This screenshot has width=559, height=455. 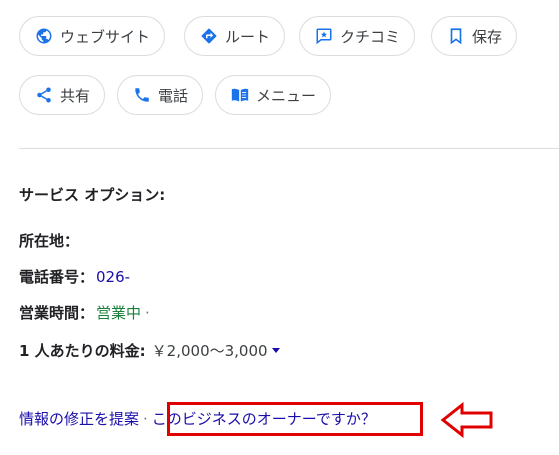 What do you see at coordinates (467, 421) in the screenshot?
I see `left-arrow-icon` at bounding box center [467, 421].